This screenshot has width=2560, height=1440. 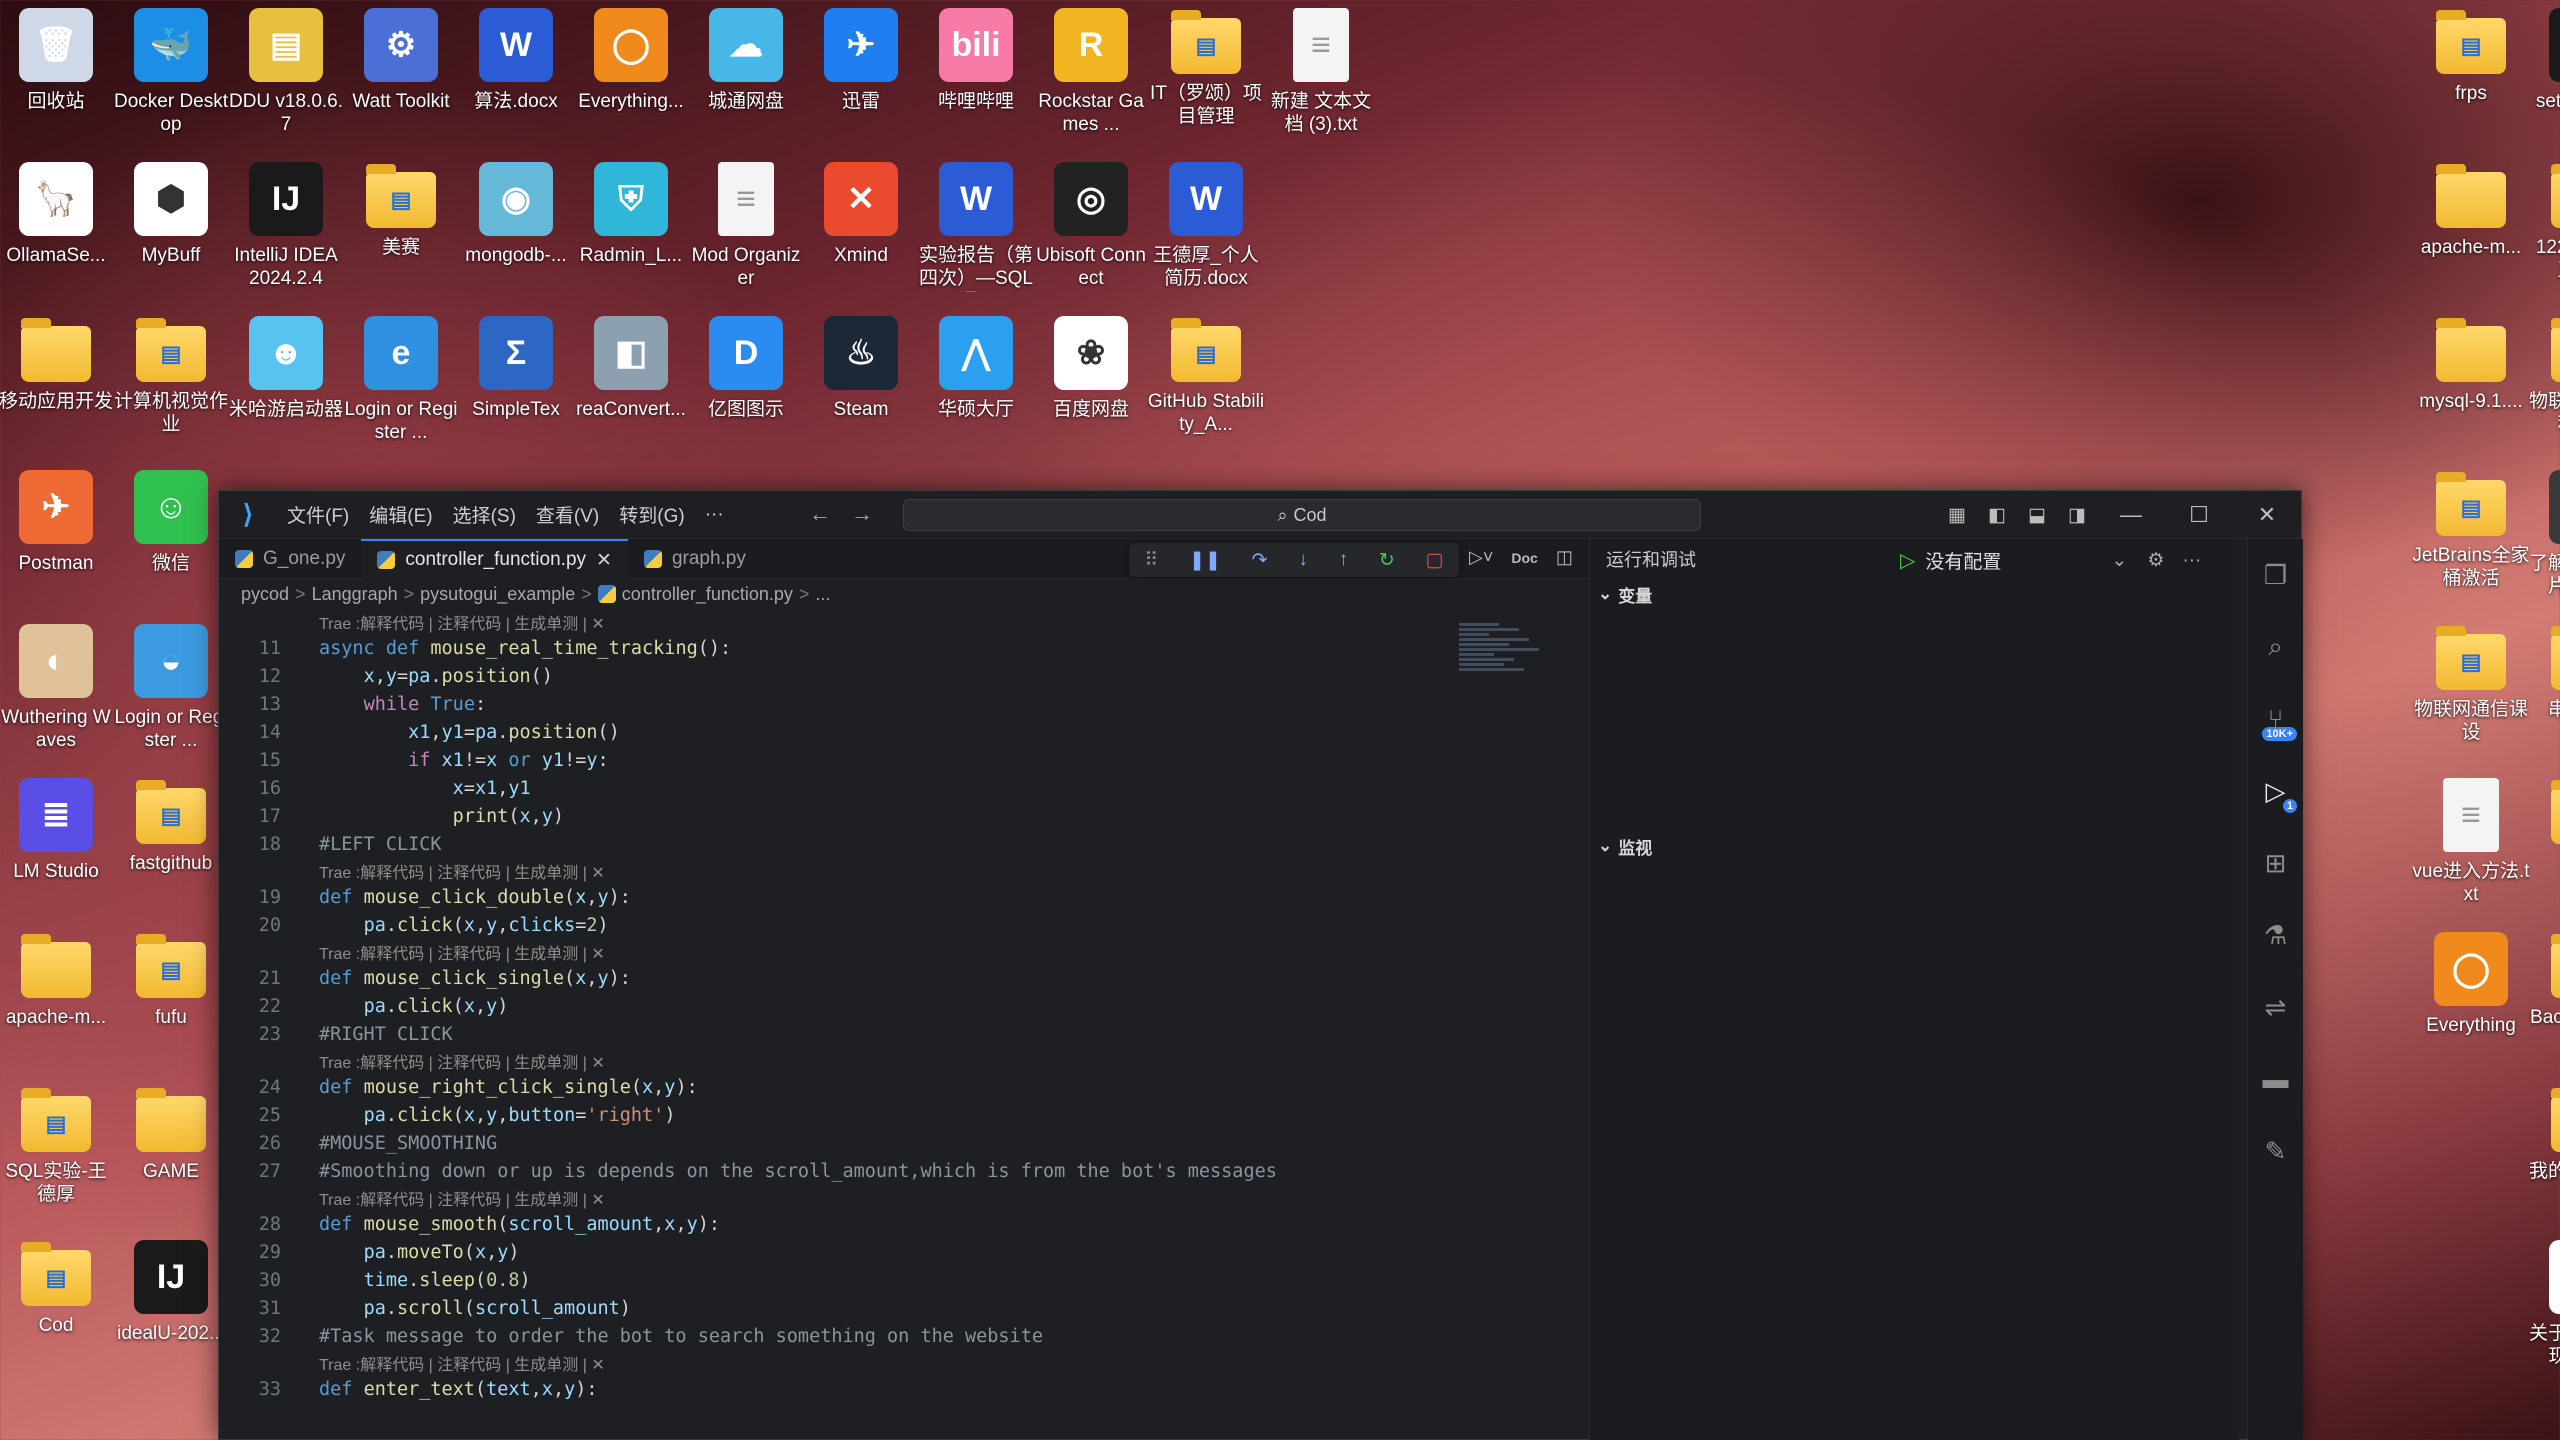 I want to click on menu-edit: 编辑(E), so click(x=400, y=514).